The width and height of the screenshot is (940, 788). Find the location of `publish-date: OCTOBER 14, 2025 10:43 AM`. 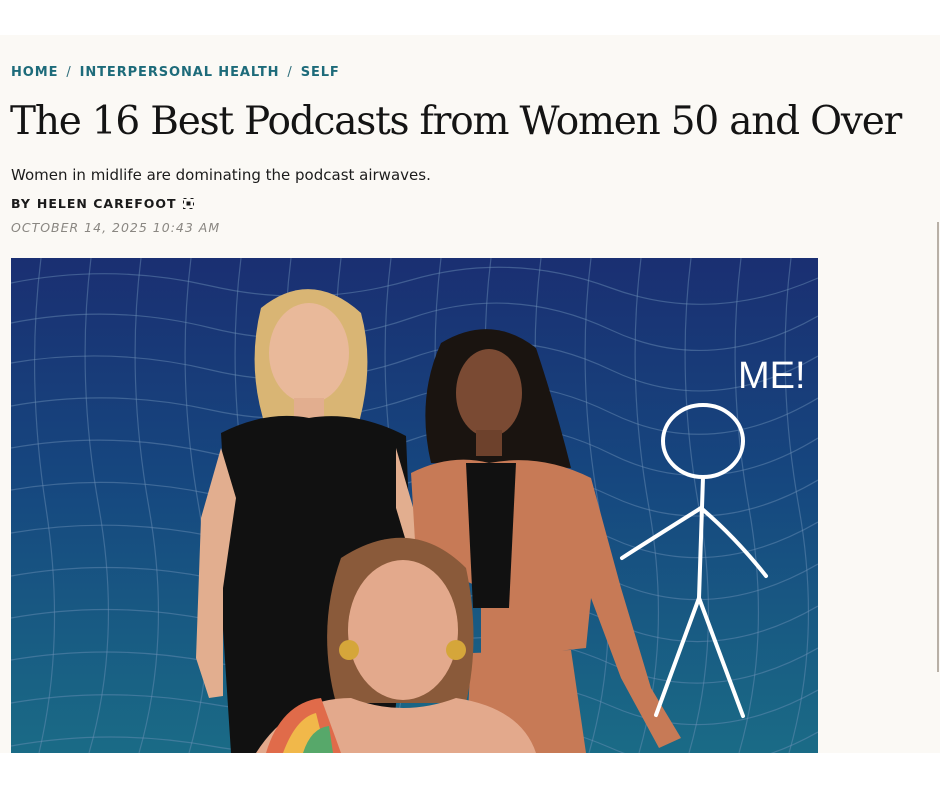

publish-date: OCTOBER 14, 2025 10:43 AM is located at coordinates (116, 227).